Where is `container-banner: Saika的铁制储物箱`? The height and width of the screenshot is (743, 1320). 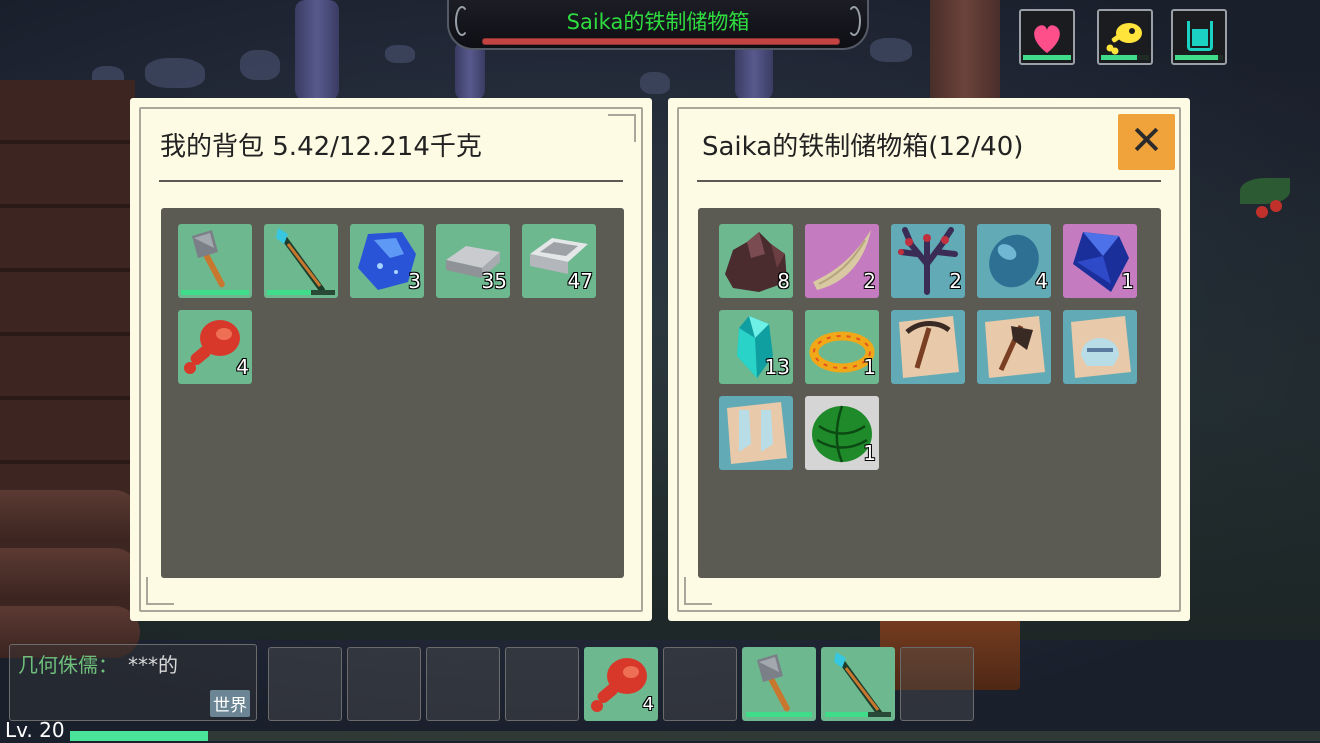 container-banner: Saika的铁制储物箱 is located at coordinates (658, 25).